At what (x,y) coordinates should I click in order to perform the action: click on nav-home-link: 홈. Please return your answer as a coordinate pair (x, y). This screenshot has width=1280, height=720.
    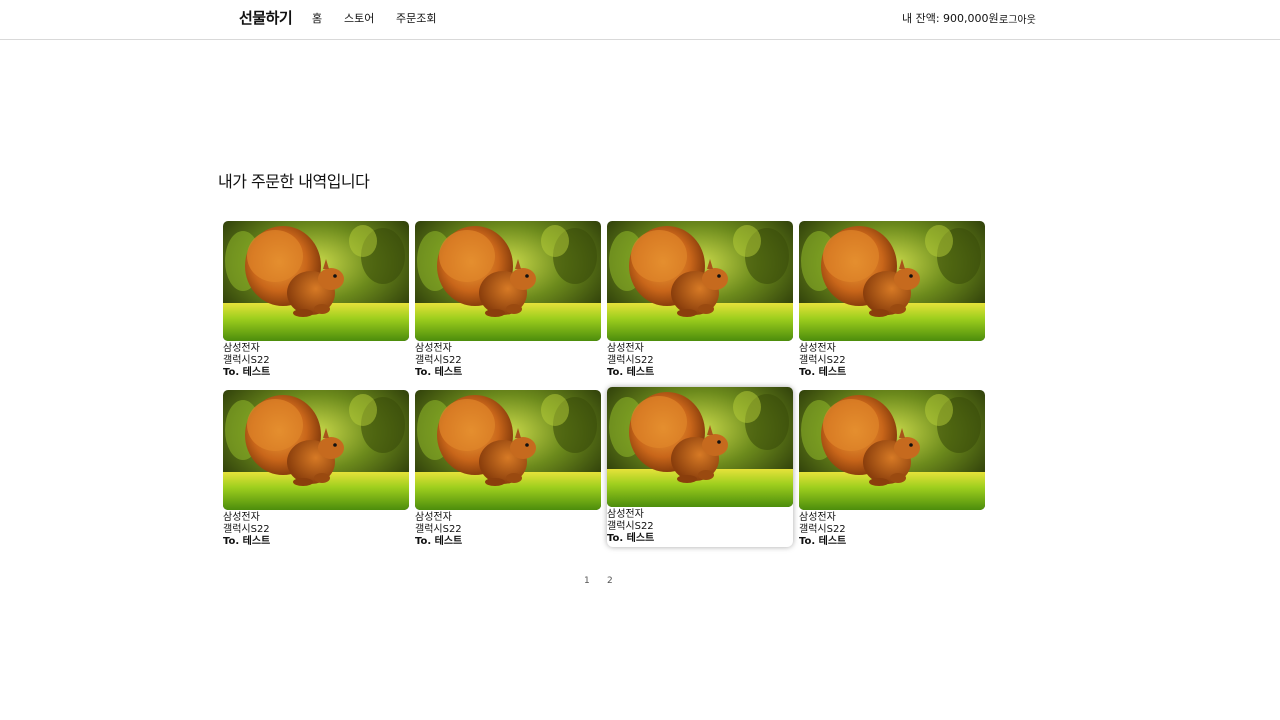
    Looking at the image, I should click on (317, 18).